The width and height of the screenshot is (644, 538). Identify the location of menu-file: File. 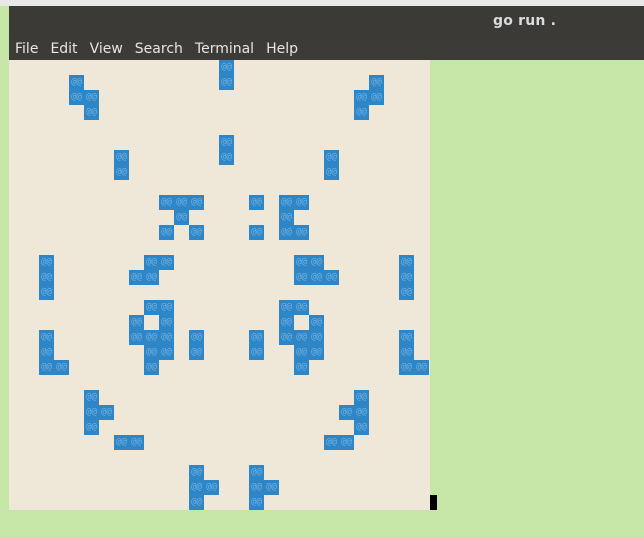
(26, 49).